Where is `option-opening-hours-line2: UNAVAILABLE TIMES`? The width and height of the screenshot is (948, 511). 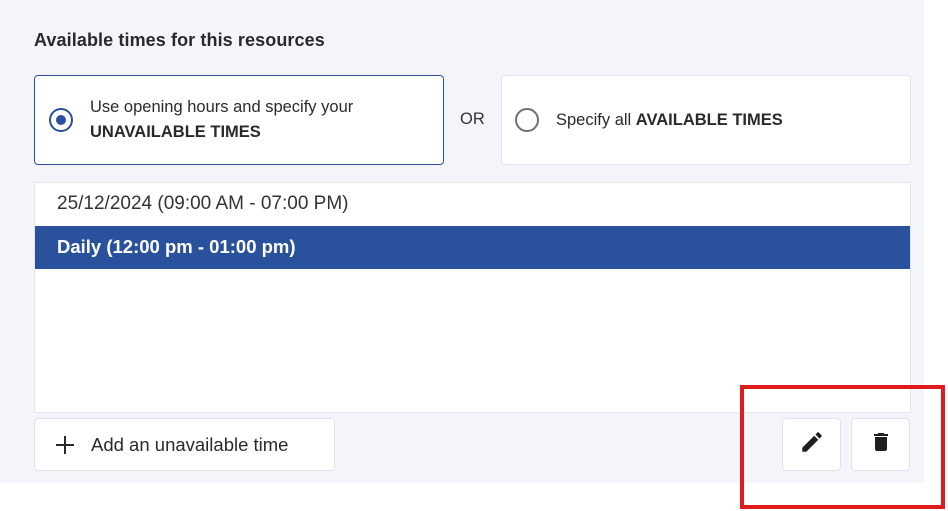 option-opening-hours-line2: UNAVAILABLE TIMES is located at coordinates (175, 132).